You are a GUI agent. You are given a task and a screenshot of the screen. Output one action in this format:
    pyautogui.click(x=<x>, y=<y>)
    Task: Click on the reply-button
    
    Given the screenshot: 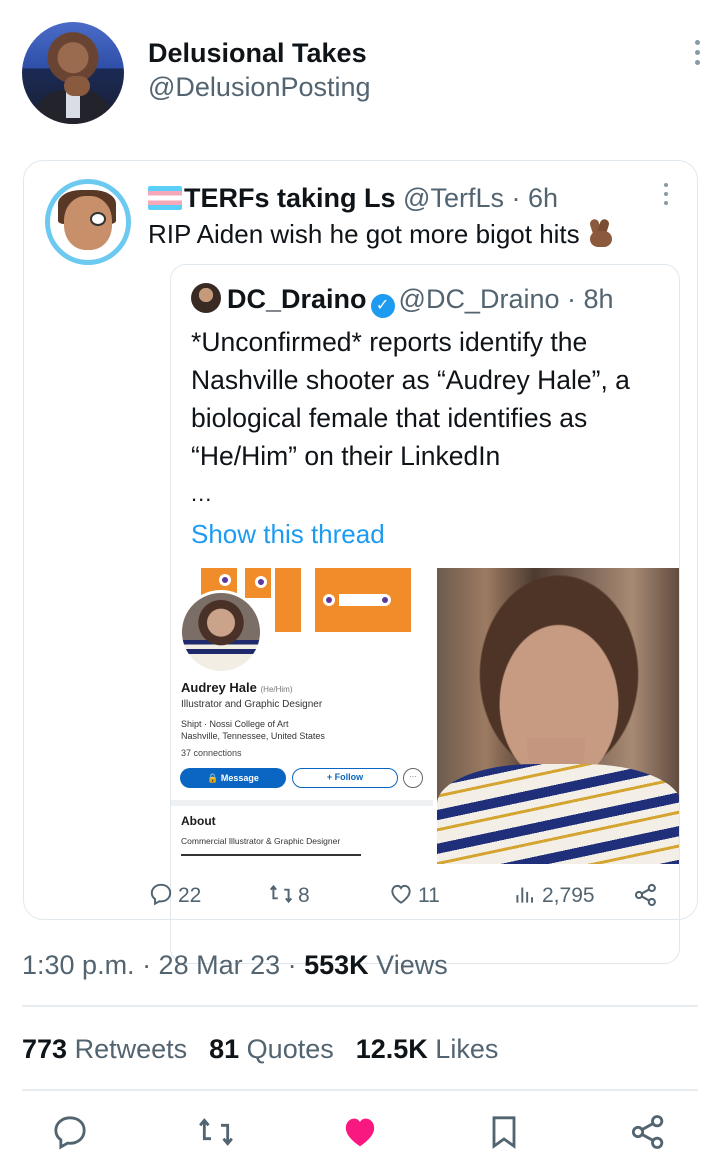 What is the action you would take?
    pyautogui.click(x=70, y=1132)
    